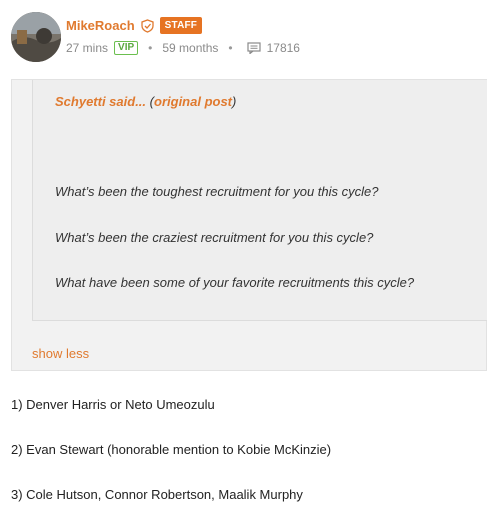 The height and width of the screenshot is (515, 487). I want to click on answer-line: 1) Denver Harris or Neto Umeozulu, so click(113, 404).